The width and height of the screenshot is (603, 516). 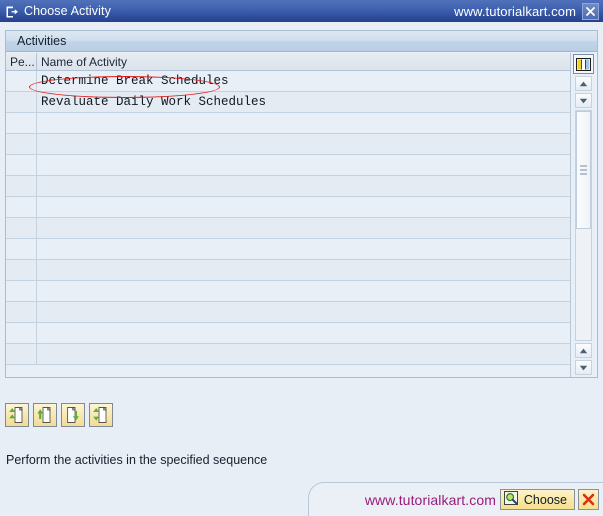 I want to click on first-activity-button, so click(x=17, y=415).